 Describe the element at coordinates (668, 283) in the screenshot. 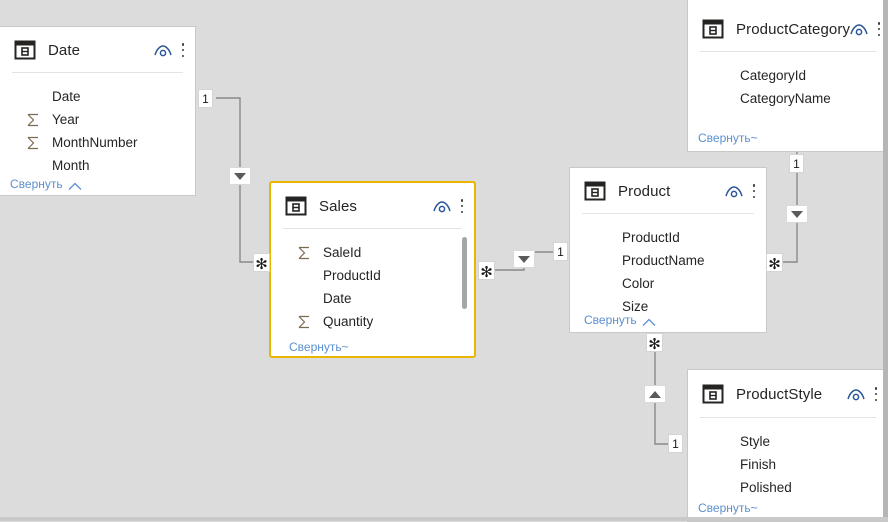

I see `field-row: Color` at that location.